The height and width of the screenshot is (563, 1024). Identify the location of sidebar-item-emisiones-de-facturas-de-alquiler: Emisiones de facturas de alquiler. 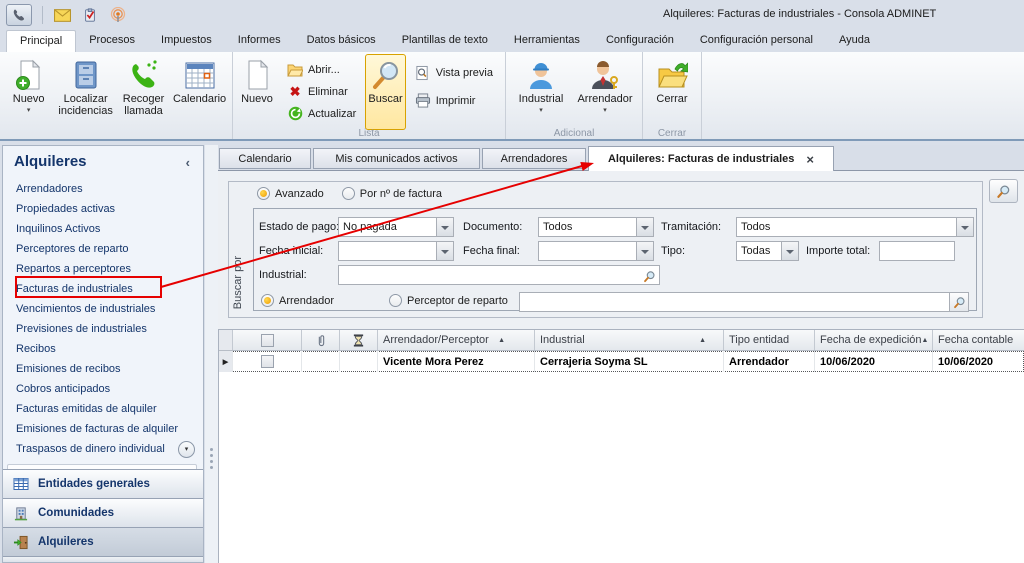
(103, 429).